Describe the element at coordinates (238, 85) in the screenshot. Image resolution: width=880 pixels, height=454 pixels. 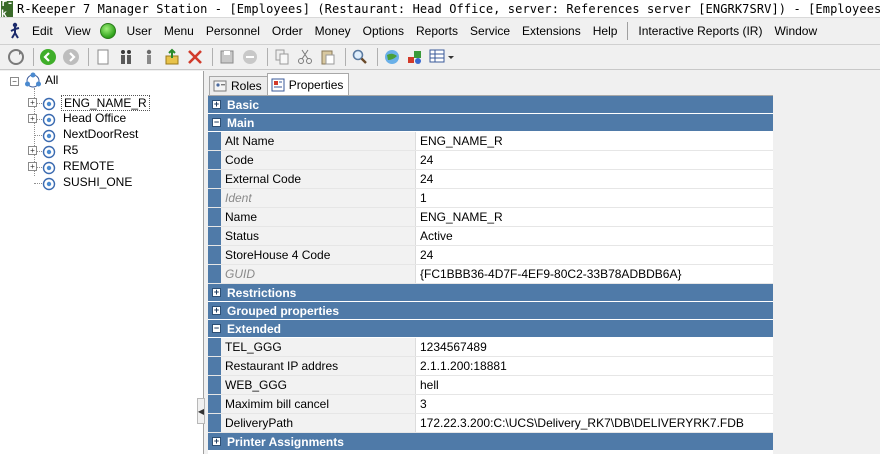
I see `tab-roles: Roles` at that location.